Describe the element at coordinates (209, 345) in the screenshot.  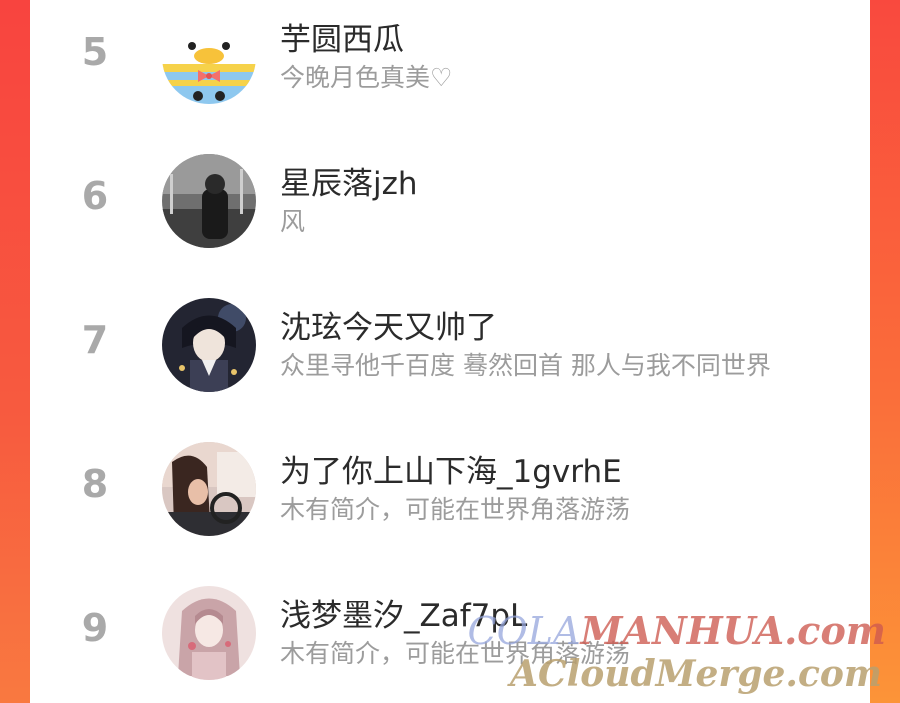
I see `anime-boy-avatar-icon` at that location.